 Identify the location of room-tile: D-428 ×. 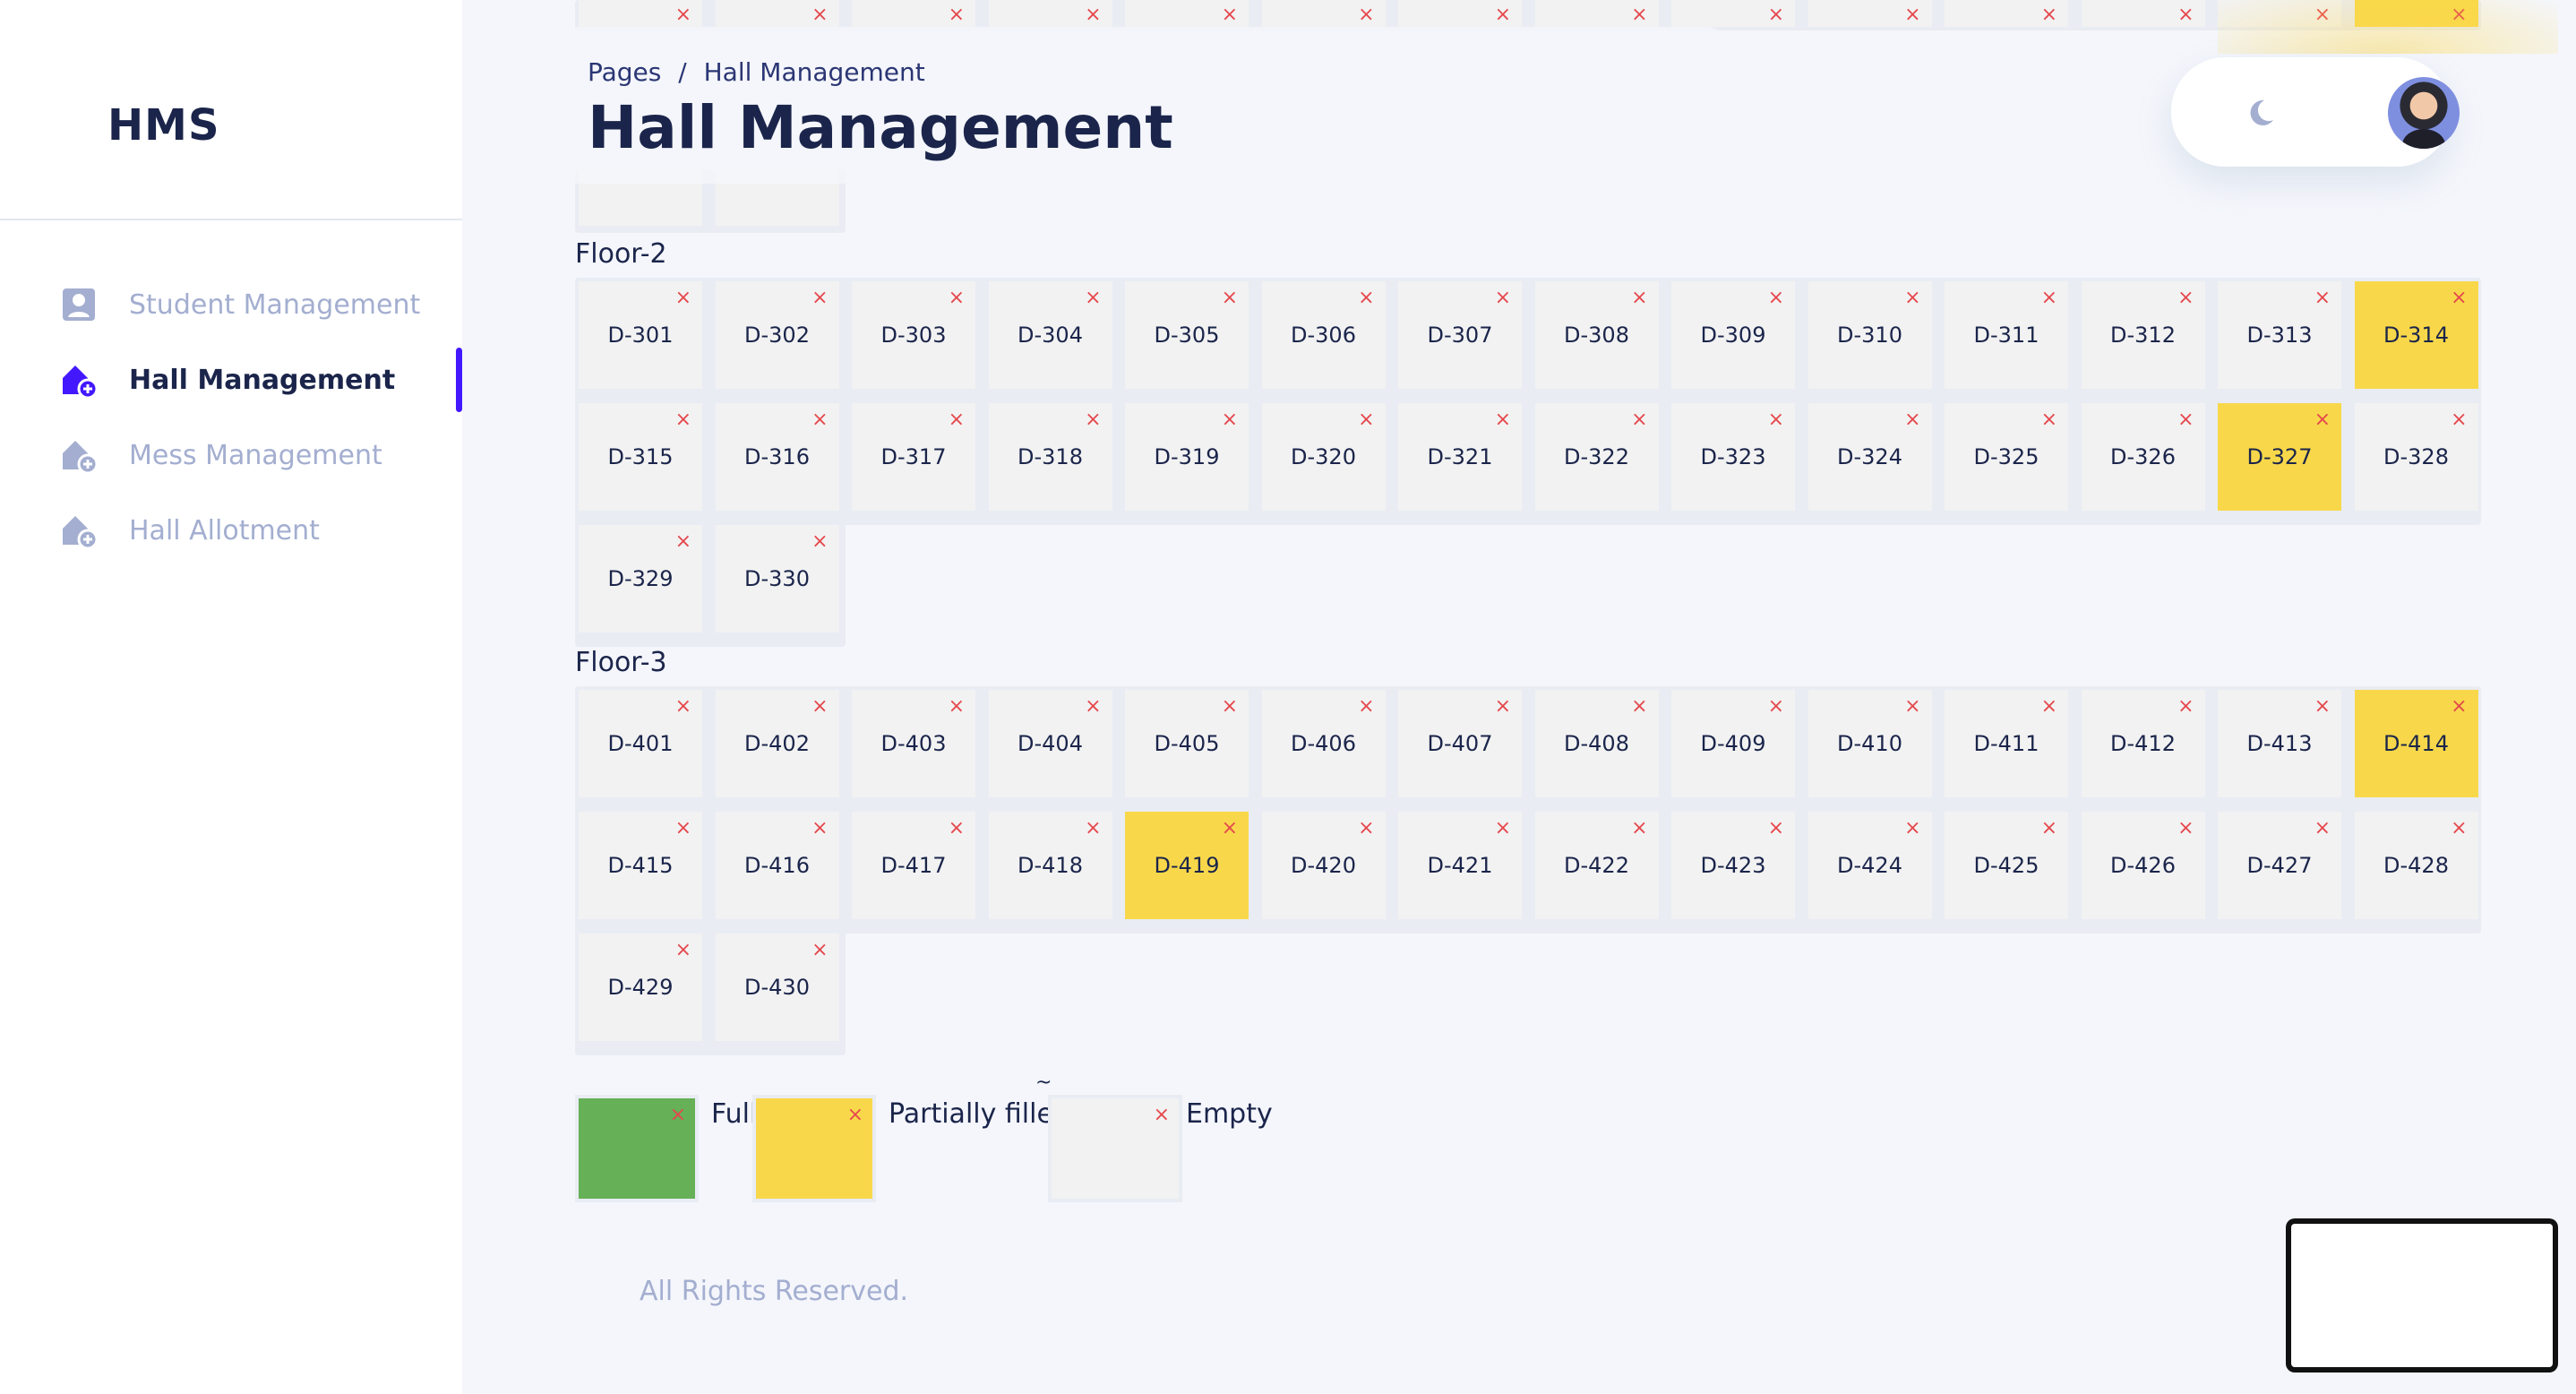
(2416, 866).